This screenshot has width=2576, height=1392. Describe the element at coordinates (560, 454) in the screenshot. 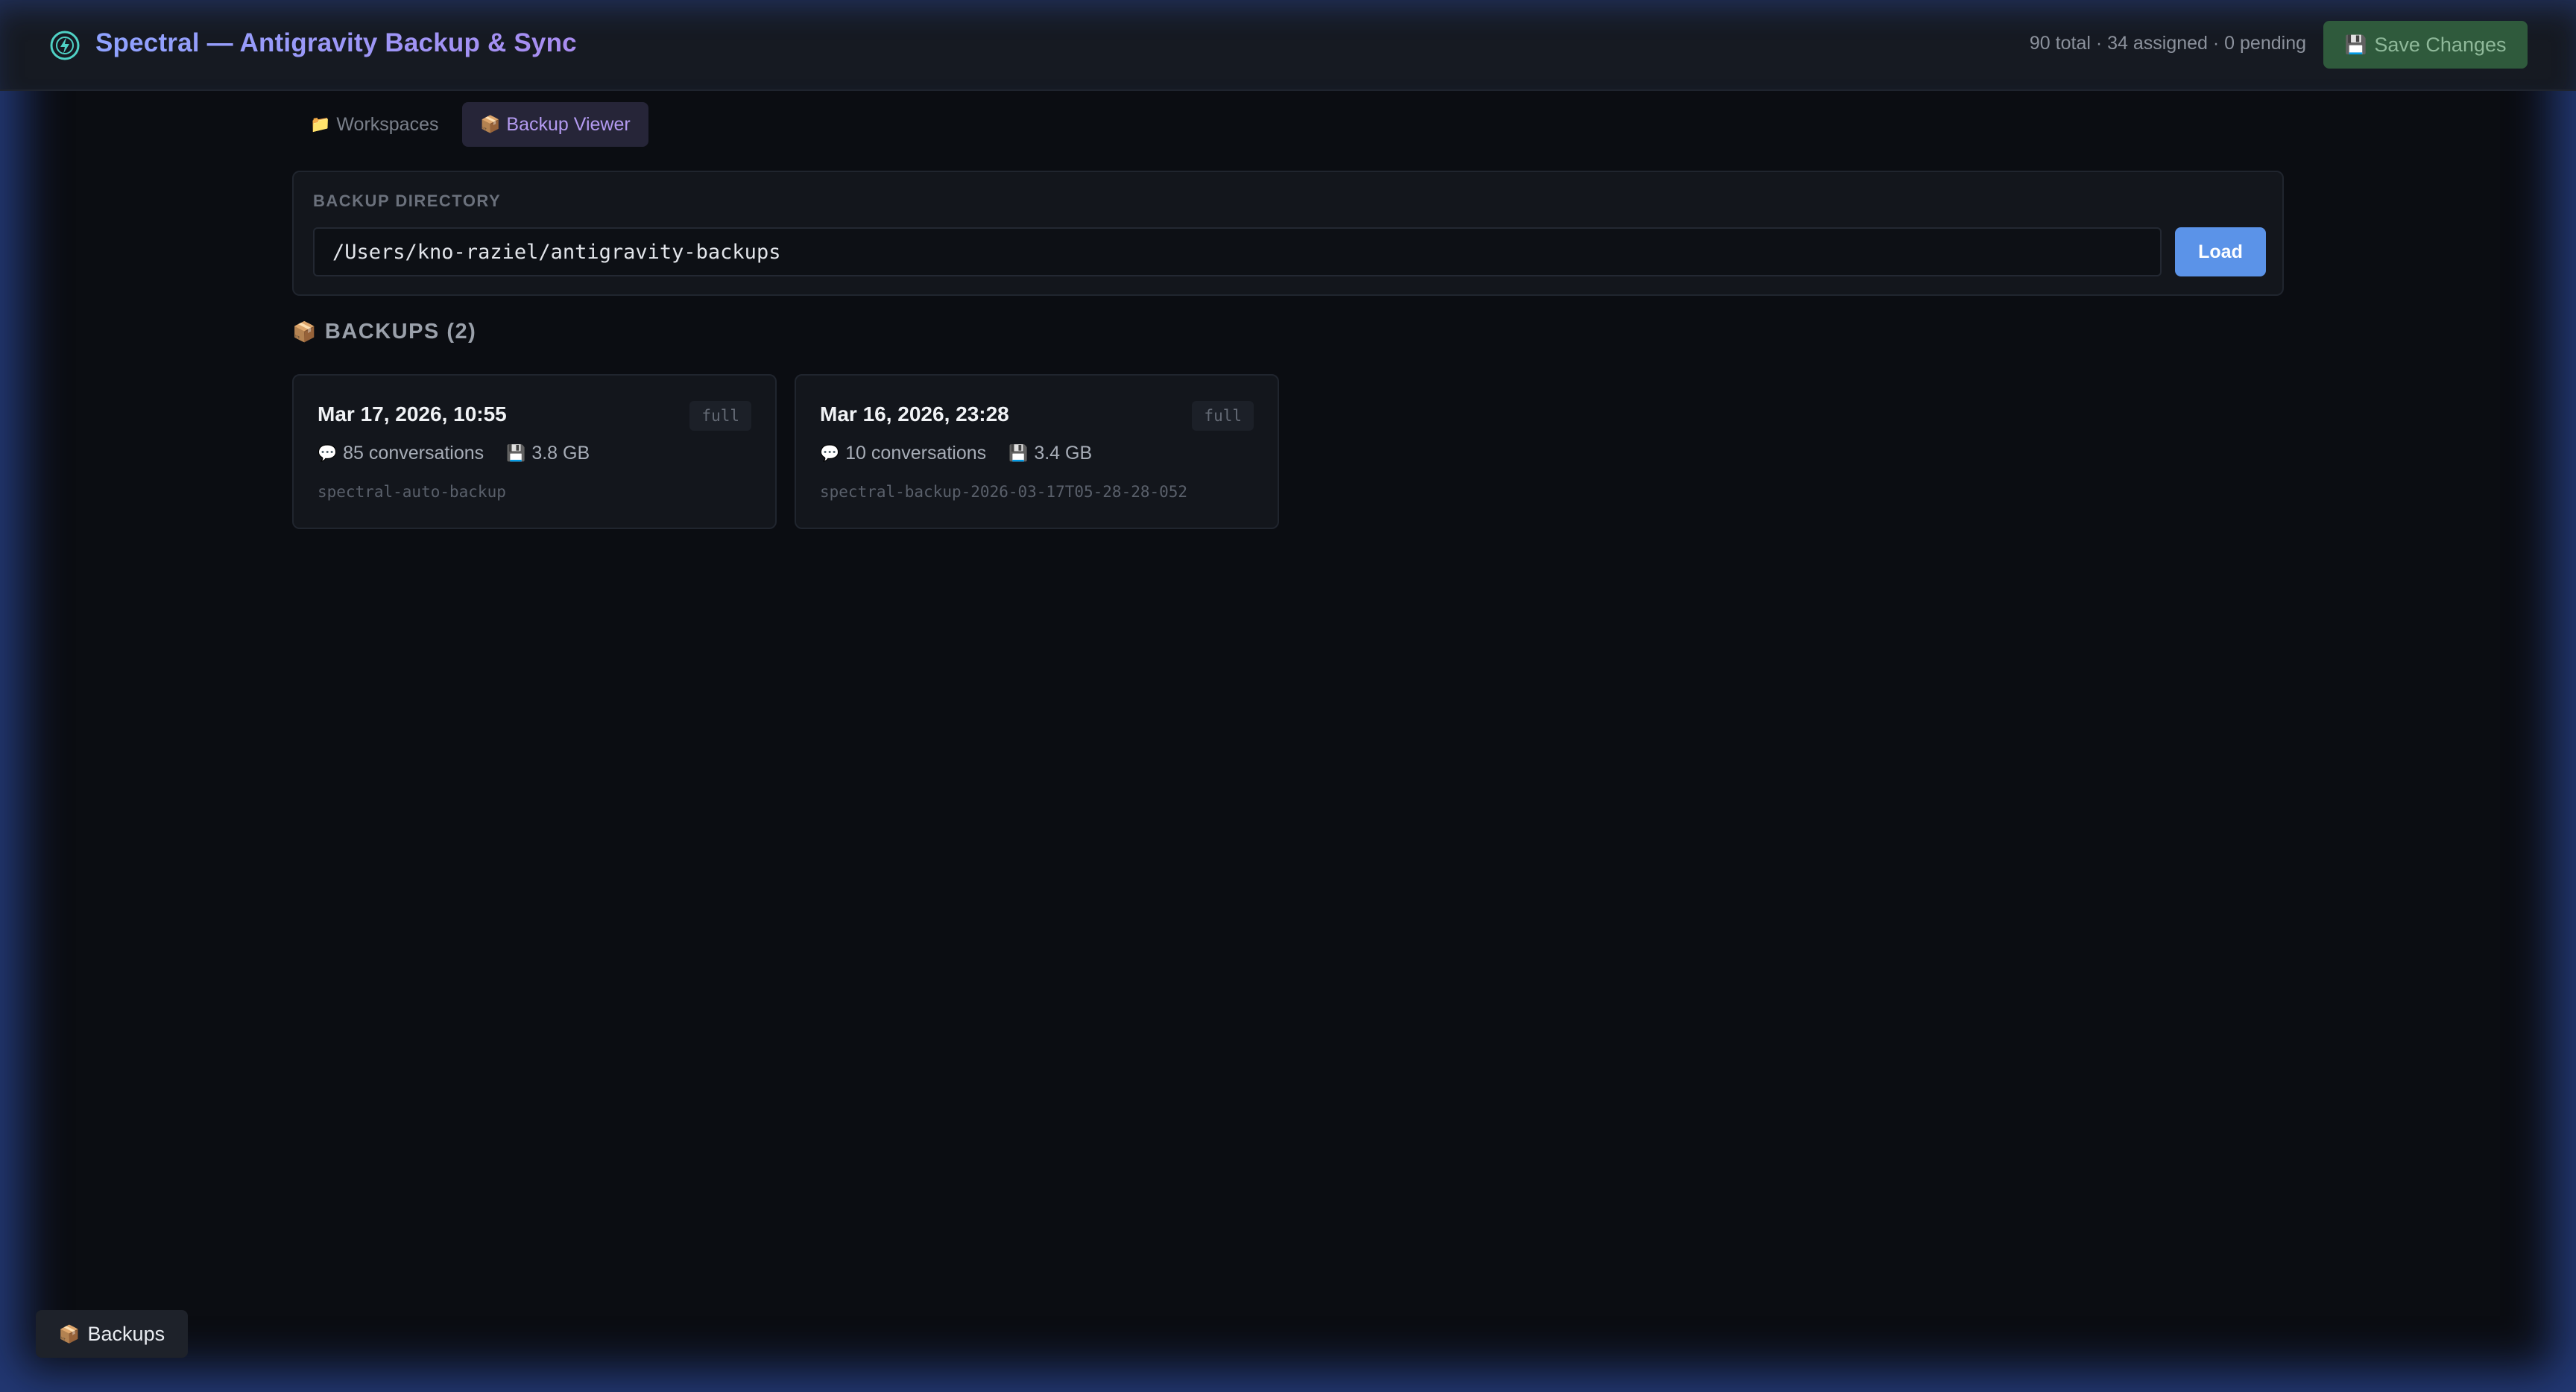

I see `backup-size-label: 3.8 GB` at that location.